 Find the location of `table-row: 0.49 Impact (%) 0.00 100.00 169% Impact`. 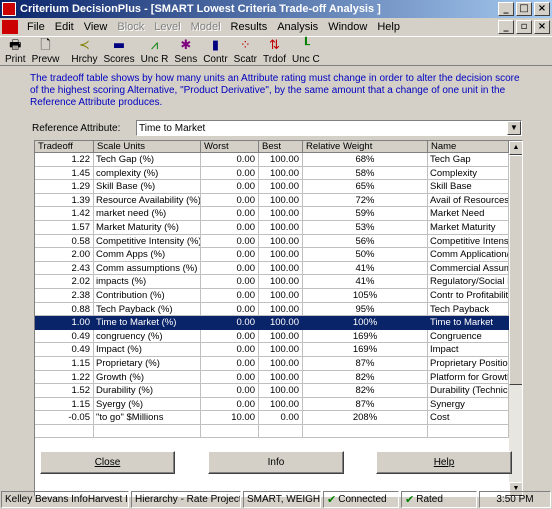

table-row: 0.49 Impact (%) 0.00 100.00 169% Impact is located at coordinates (272, 350).